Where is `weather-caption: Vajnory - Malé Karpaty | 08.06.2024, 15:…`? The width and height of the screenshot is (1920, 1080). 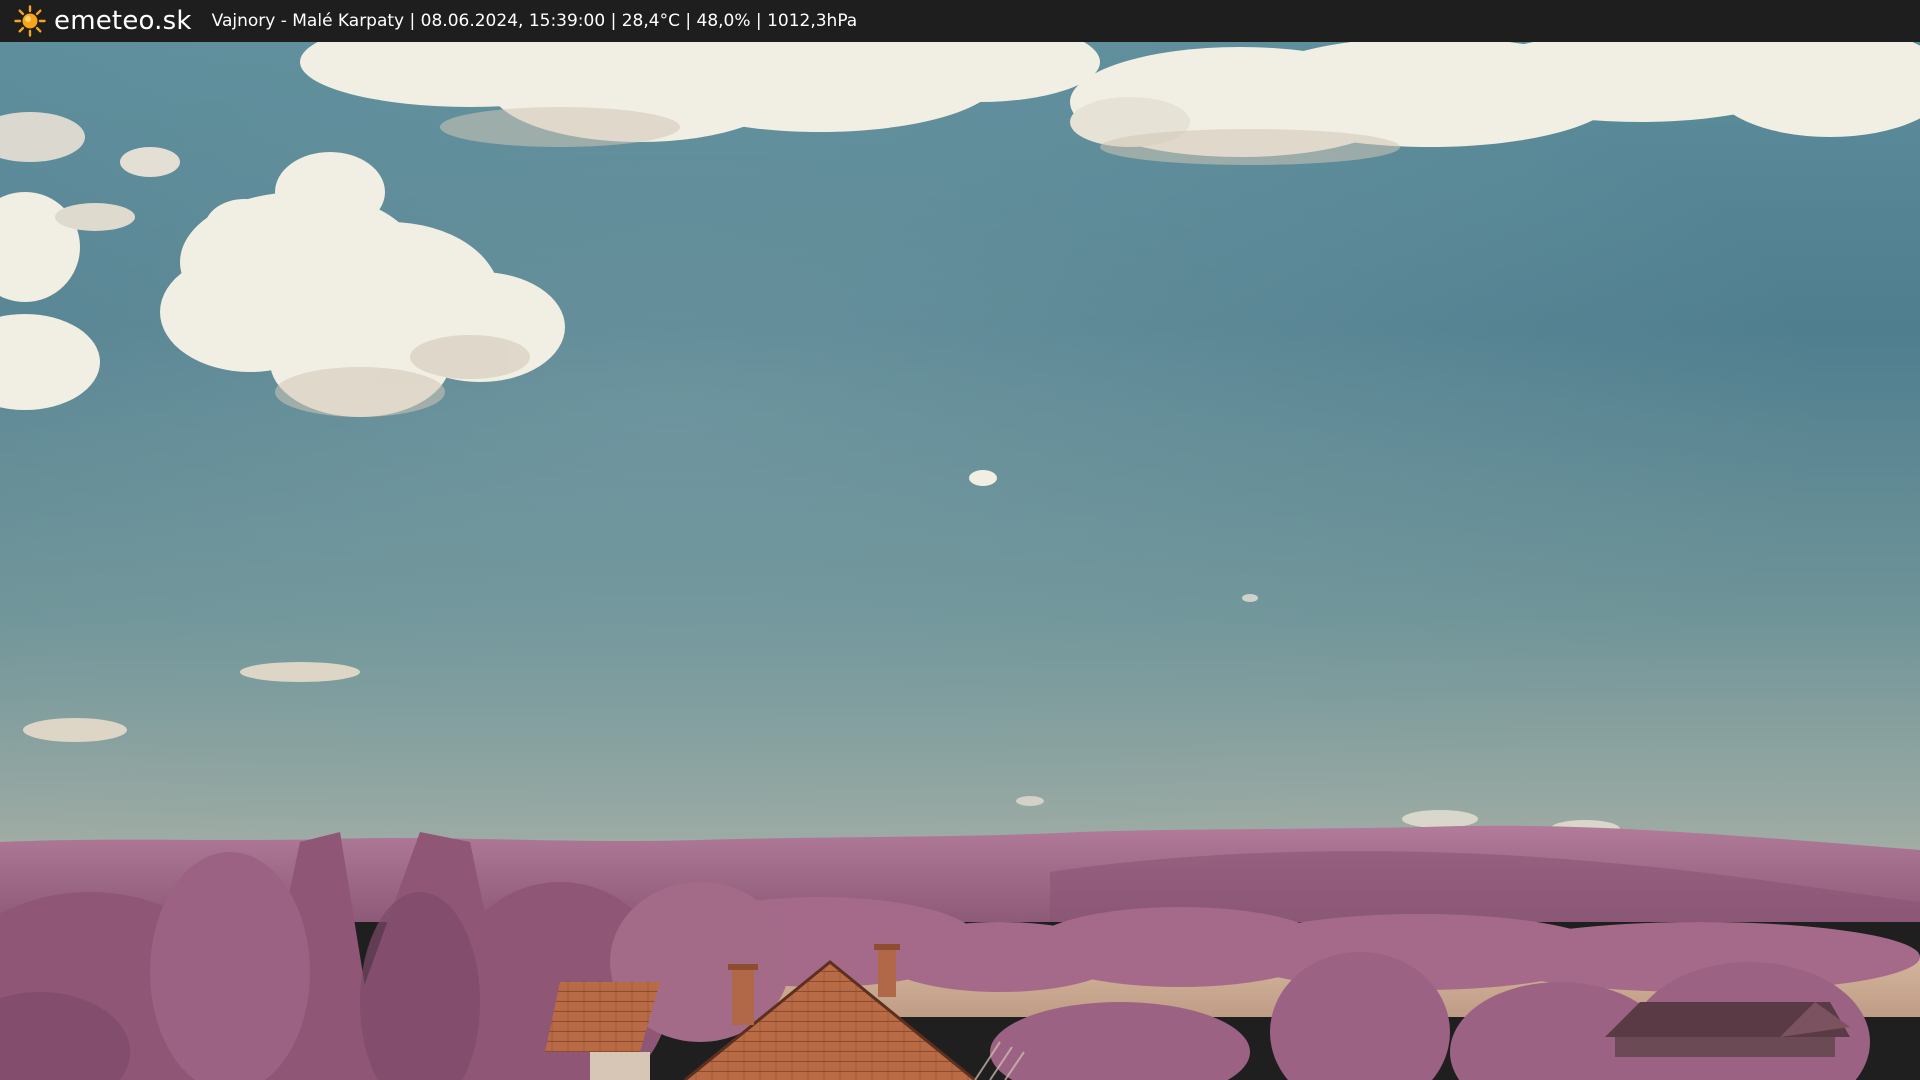
weather-caption: Vajnory - Malé Karpaty | 08.06.2024, 15:… is located at coordinates (535, 21).